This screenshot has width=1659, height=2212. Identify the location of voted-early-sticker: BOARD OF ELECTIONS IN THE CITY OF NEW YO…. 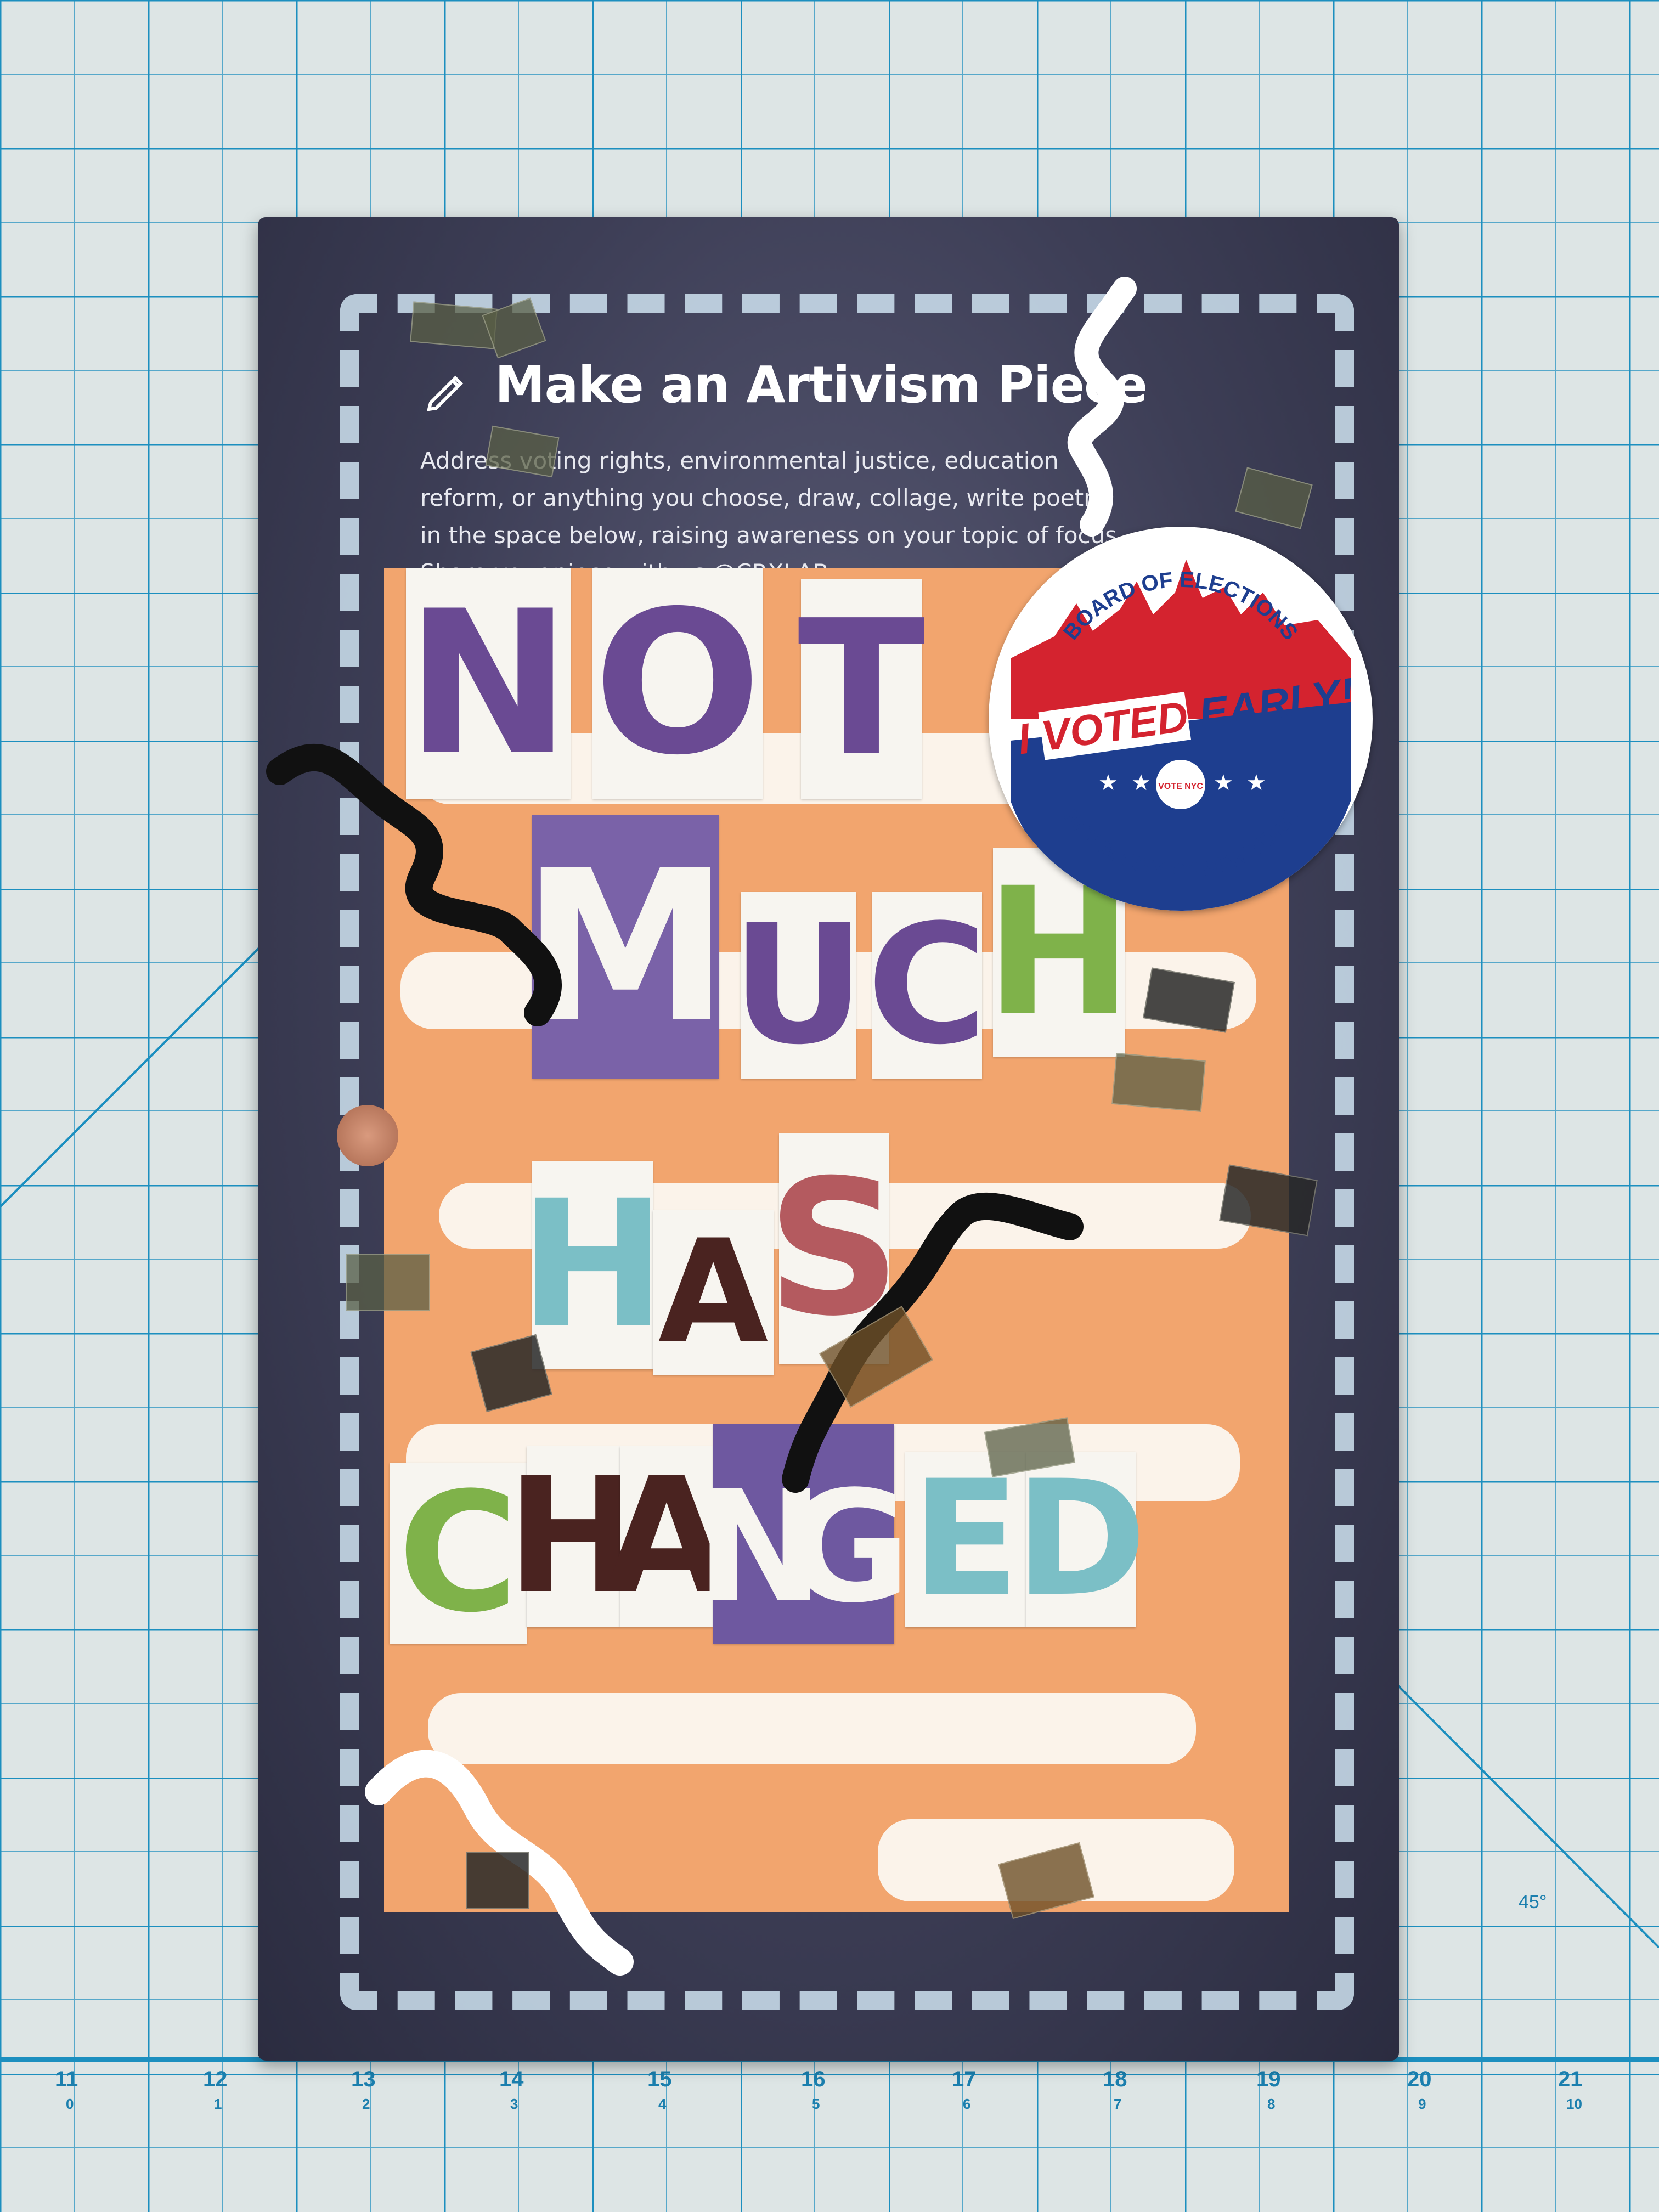
(1181, 719).